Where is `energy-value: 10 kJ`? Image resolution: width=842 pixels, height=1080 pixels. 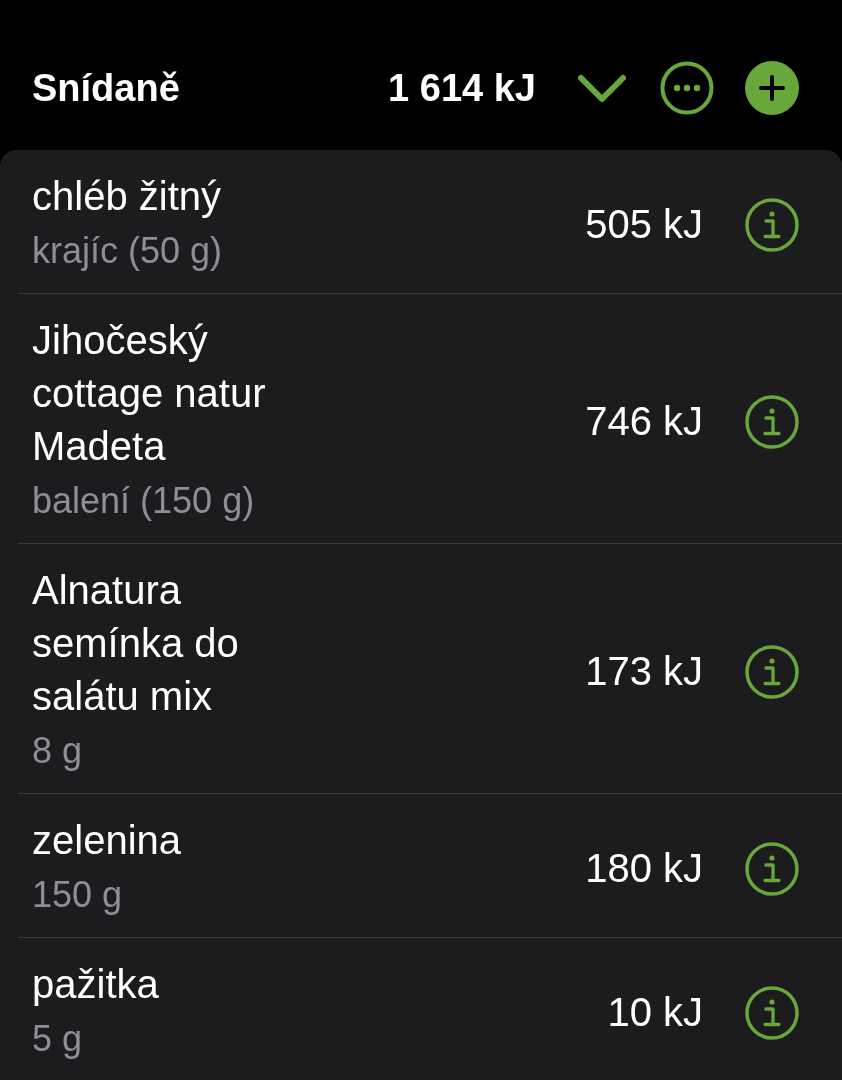
energy-value: 10 kJ is located at coordinates (655, 1012).